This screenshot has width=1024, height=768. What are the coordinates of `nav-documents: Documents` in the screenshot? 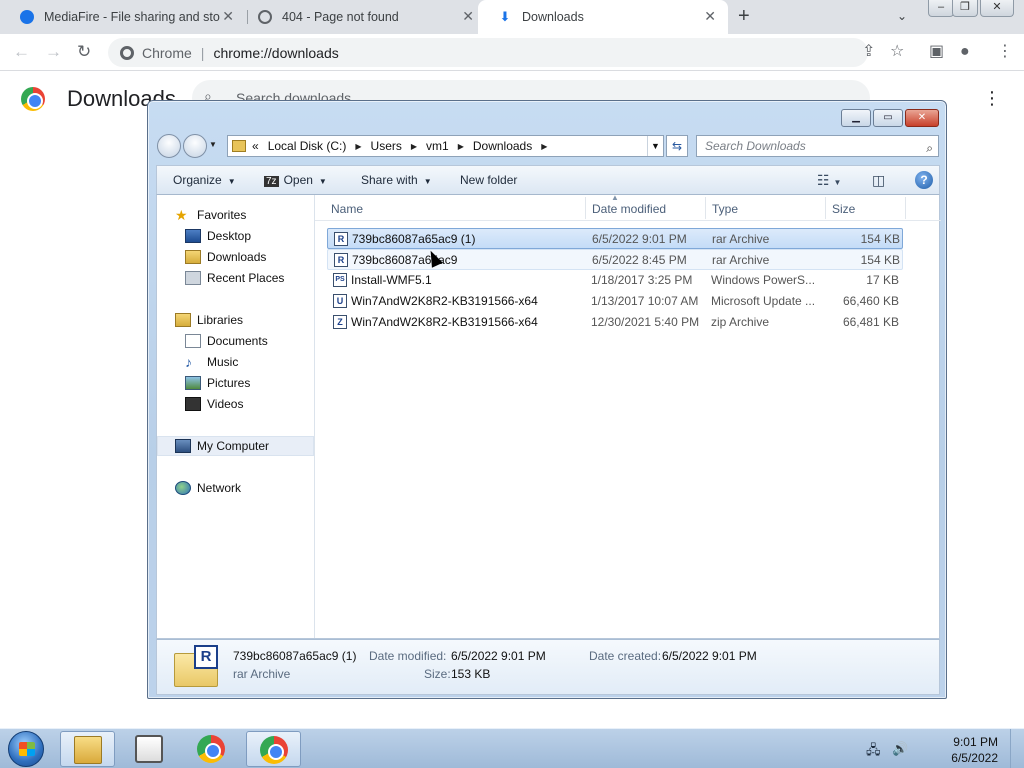 It's located at (235, 341).